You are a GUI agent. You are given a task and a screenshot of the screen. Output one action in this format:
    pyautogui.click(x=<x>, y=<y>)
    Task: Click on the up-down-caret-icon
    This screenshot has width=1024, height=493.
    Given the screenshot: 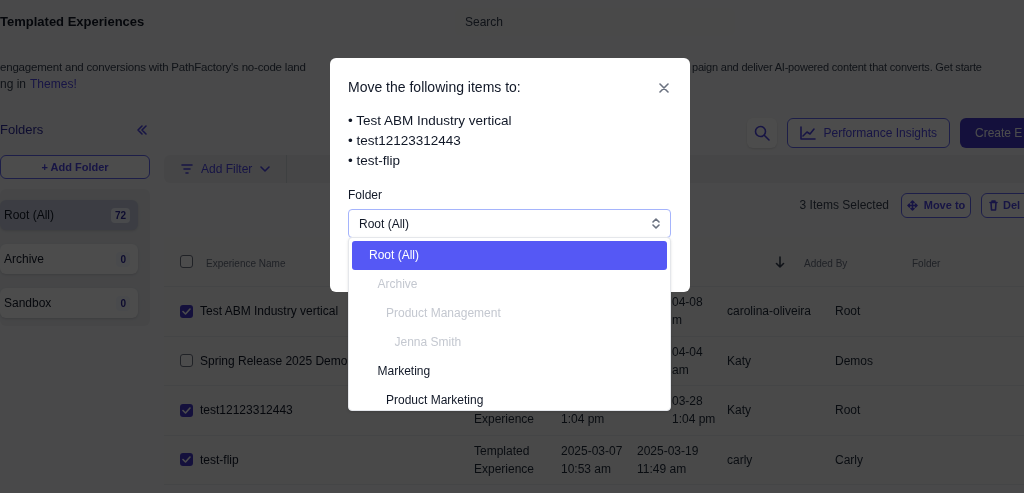 What is the action you would take?
    pyautogui.click(x=656, y=223)
    